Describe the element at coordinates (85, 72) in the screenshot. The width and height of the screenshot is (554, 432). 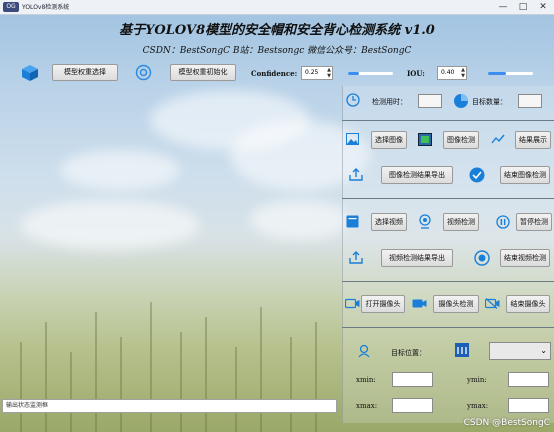
I see `model-select-button: 模型权重选择` at that location.